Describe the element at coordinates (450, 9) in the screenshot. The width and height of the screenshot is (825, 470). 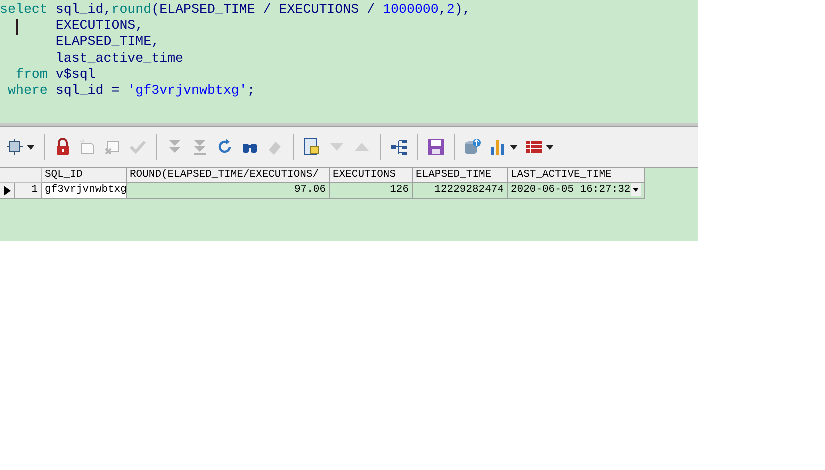
I see `code-token: 2` at that location.